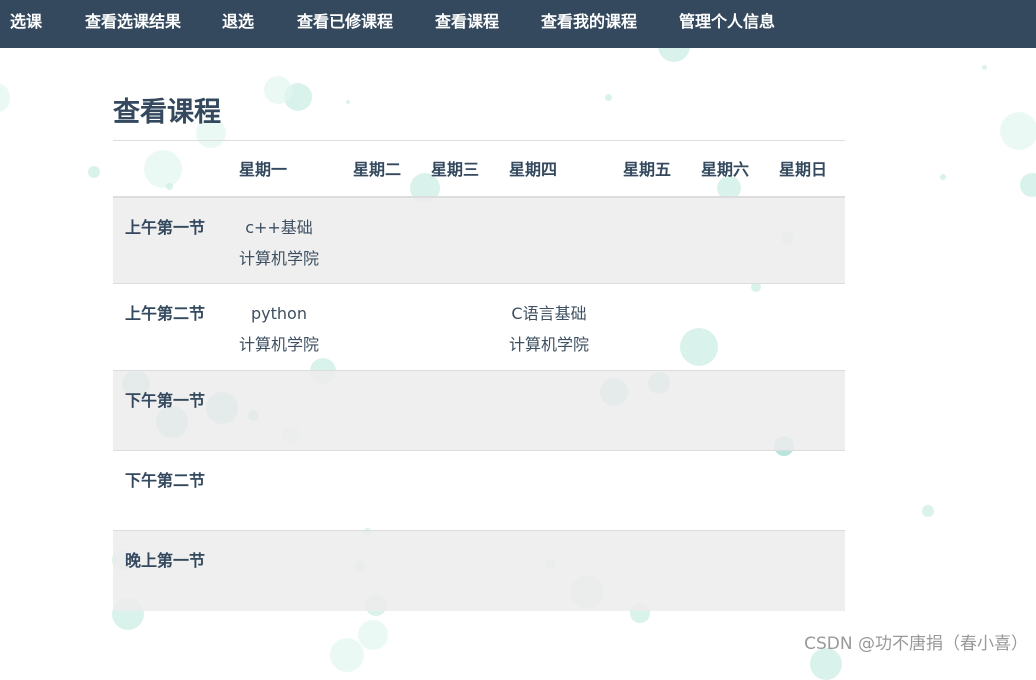 This screenshot has height=680, width=1036. What do you see at coordinates (263, 170) in the screenshot?
I see `day-header-monday: 星期一` at bounding box center [263, 170].